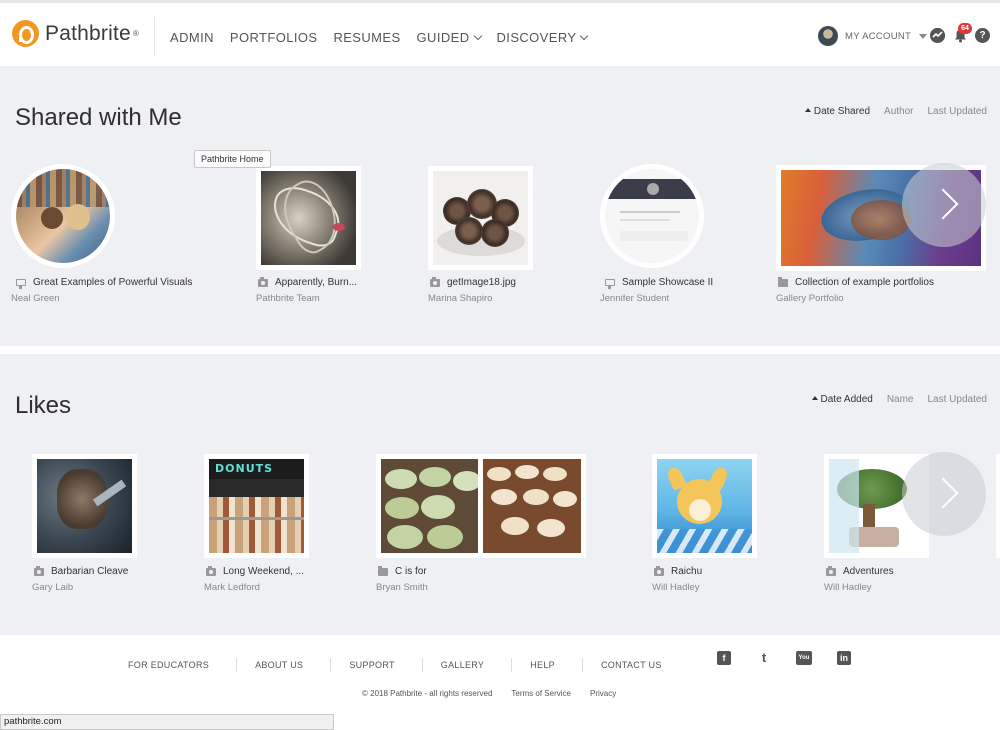  What do you see at coordinates (167, 722) in the screenshot?
I see `browser-status-bar-url: pathbrite.com` at bounding box center [167, 722].